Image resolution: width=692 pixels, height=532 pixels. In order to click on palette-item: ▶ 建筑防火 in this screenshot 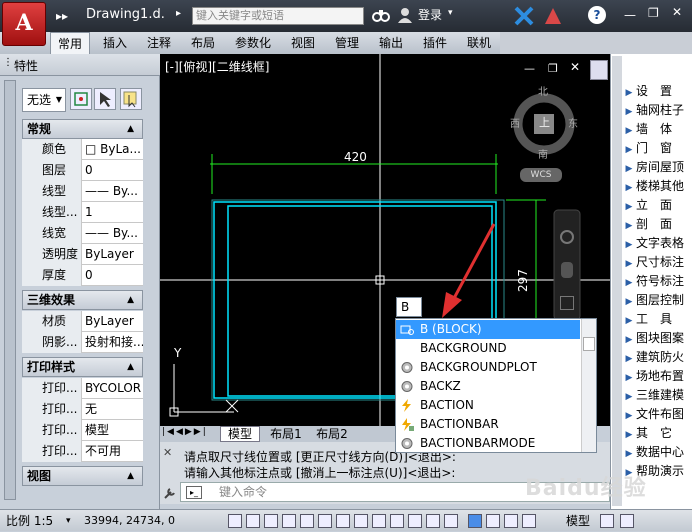, I will do `click(657, 357)`.